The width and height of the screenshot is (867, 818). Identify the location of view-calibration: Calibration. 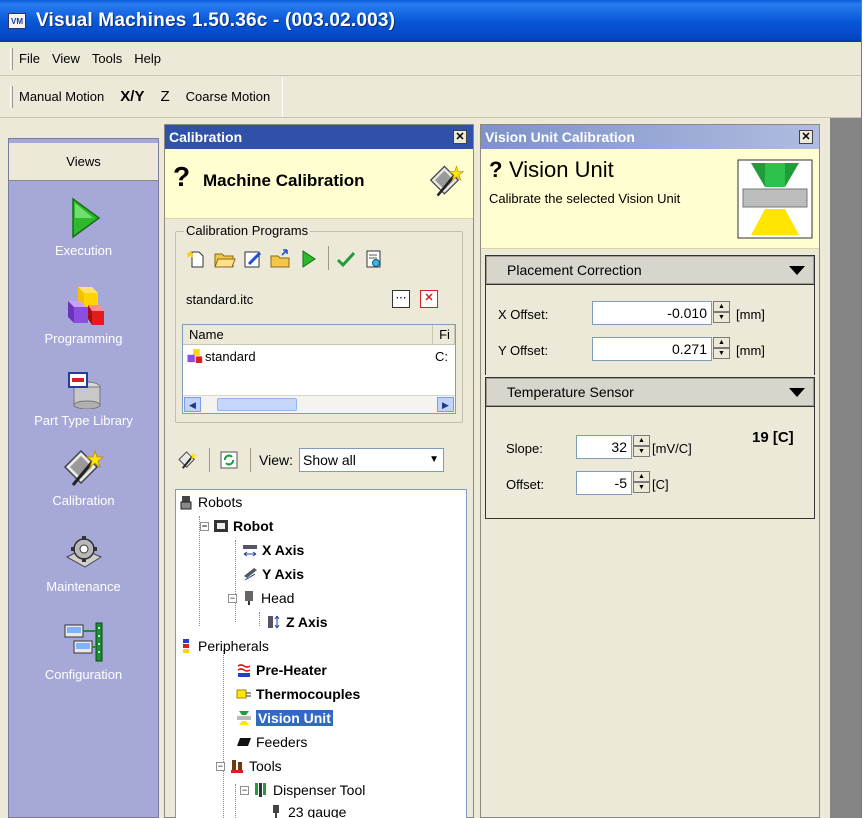
(83, 477).